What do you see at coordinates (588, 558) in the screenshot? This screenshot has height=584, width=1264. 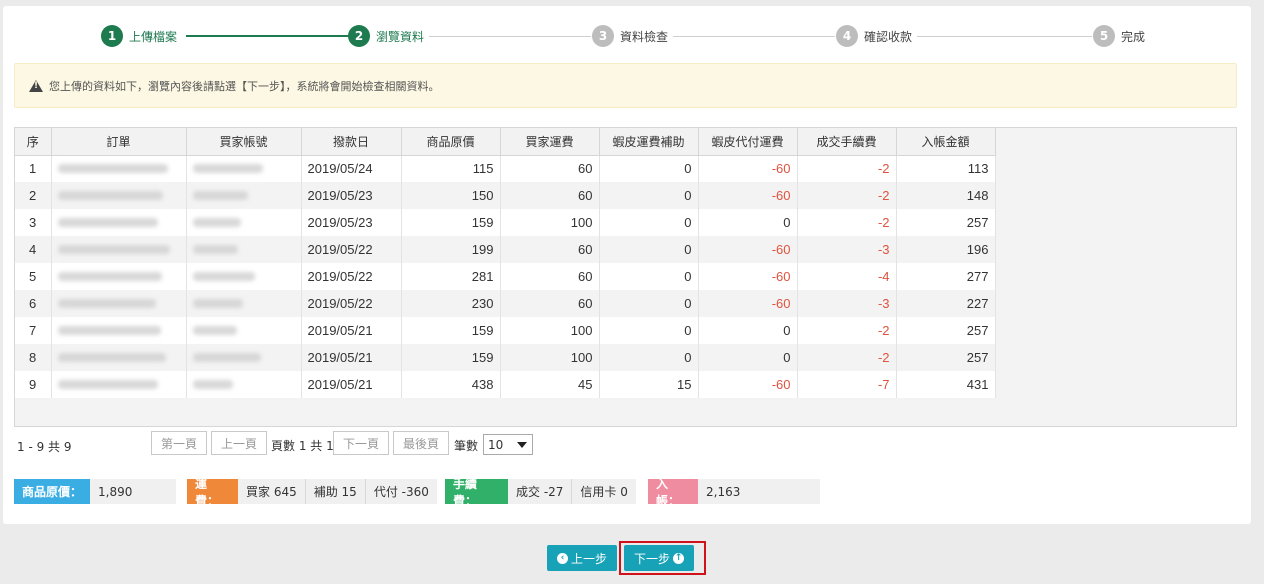 I see `prev-step-label: 上一步` at bounding box center [588, 558].